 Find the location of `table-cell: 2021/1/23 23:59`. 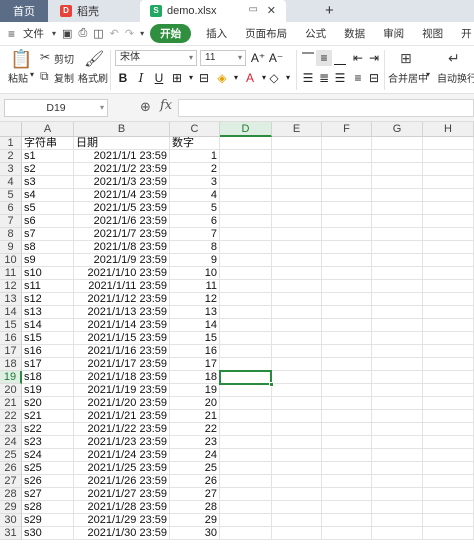

table-cell: 2021/1/23 23:59 is located at coordinates (122, 442).